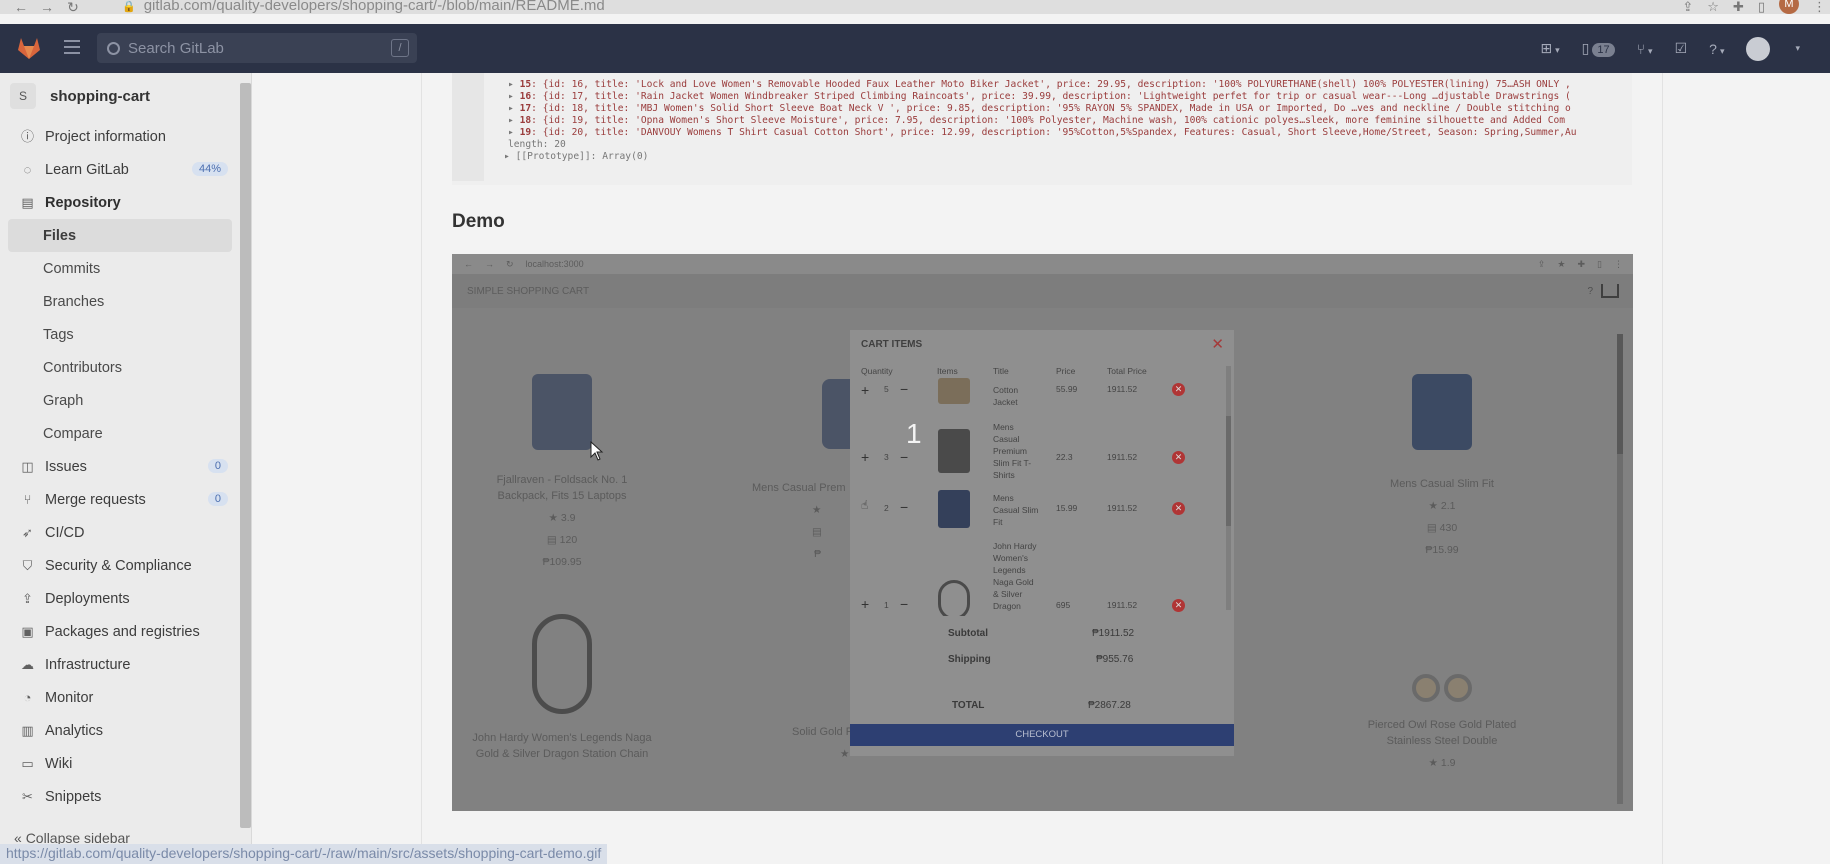 The image size is (1830, 864). What do you see at coordinates (1598, 48) in the screenshot?
I see `merge-requests-icon: ▯ 17` at bounding box center [1598, 48].